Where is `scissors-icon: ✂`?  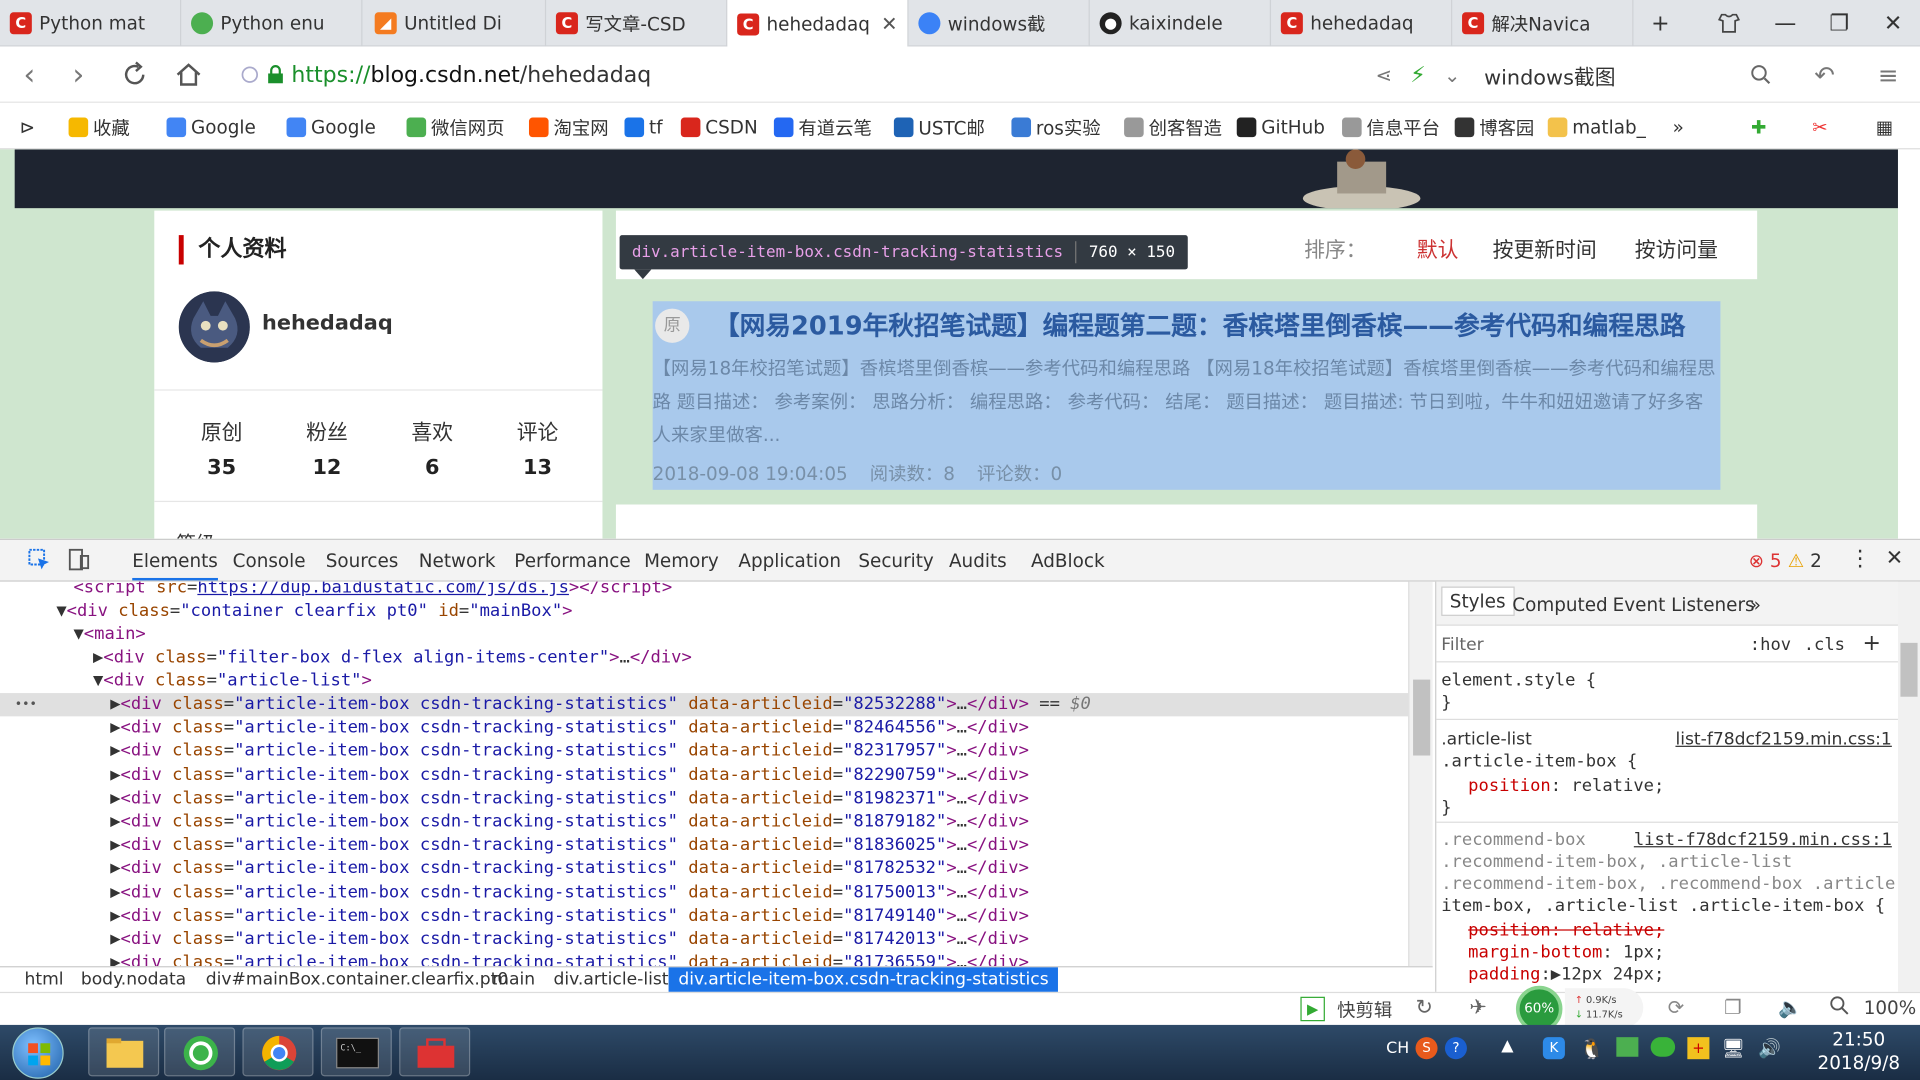 scissors-icon: ✂ is located at coordinates (1819, 127).